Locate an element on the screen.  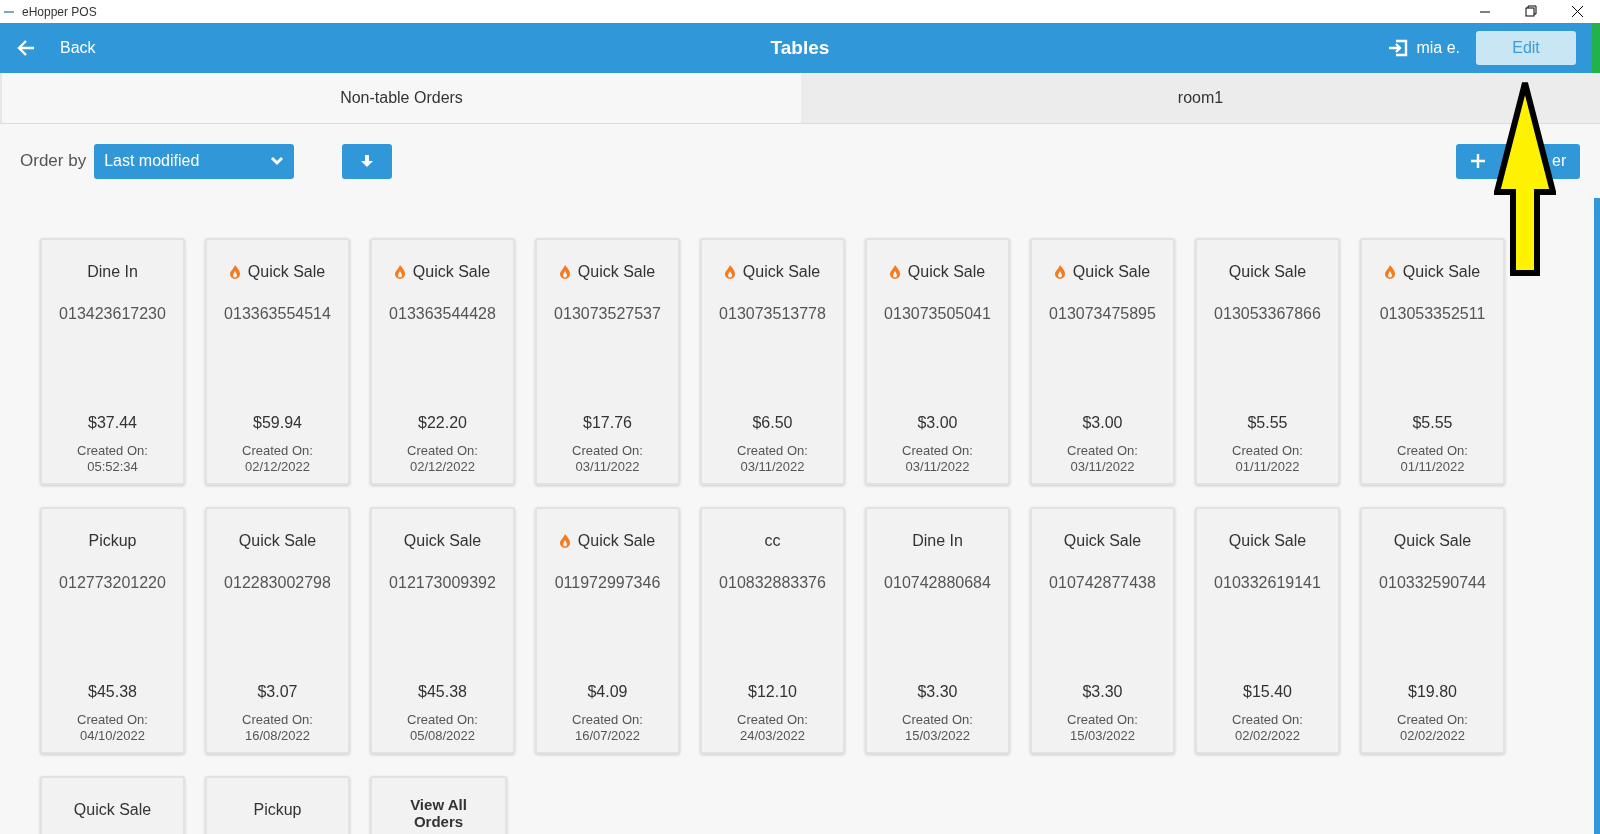
order-number: 011972997346 is located at coordinates (607, 583).